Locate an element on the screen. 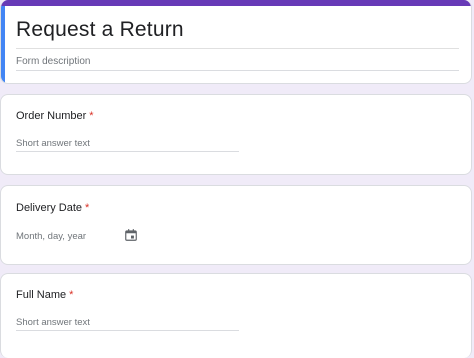 The height and width of the screenshot is (358, 474). question-title: Full Name is located at coordinates (41, 295).